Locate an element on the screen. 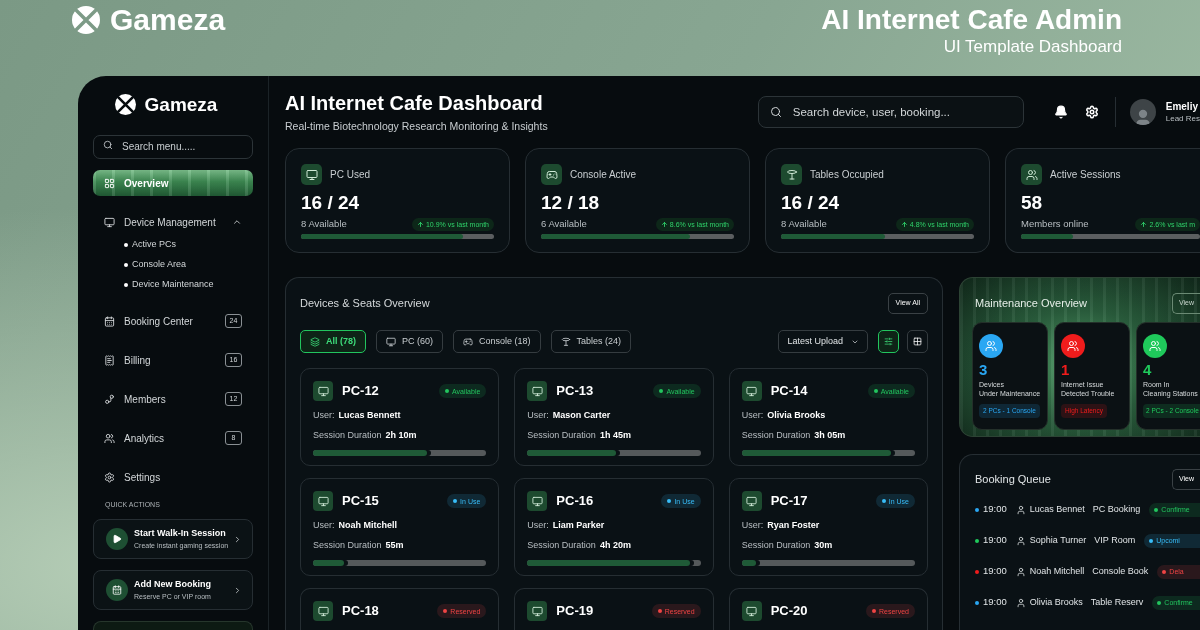 This screenshot has width=1200, height=630. customer-name: Sophia Turner is located at coordinates (1058, 540).